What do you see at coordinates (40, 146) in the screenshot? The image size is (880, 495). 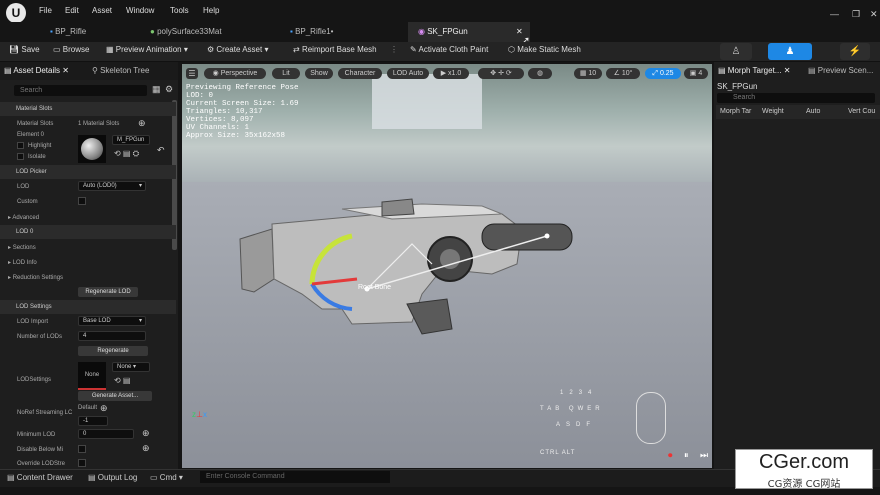 I see `highlight-label: Highlight` at bounding box center [40, 146].